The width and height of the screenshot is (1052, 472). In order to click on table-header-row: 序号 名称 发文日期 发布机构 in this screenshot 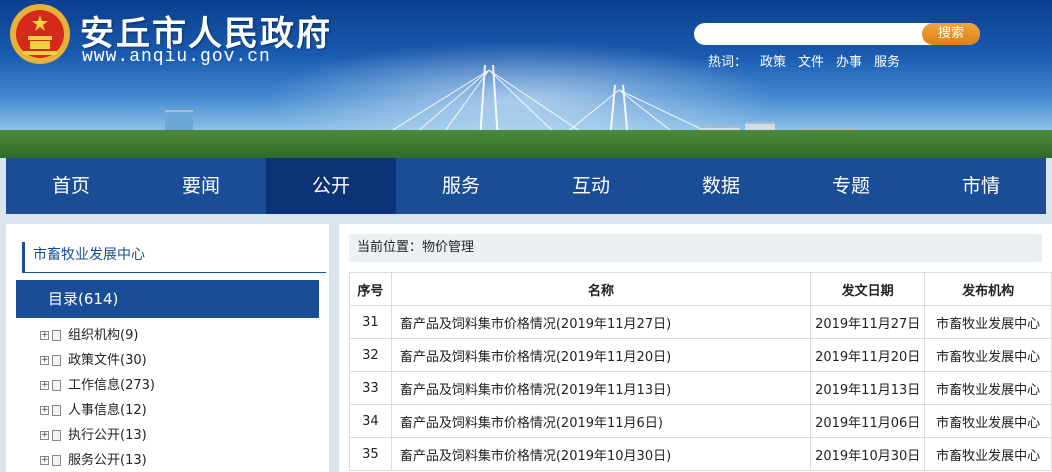, I will do `click(700, 289)`.